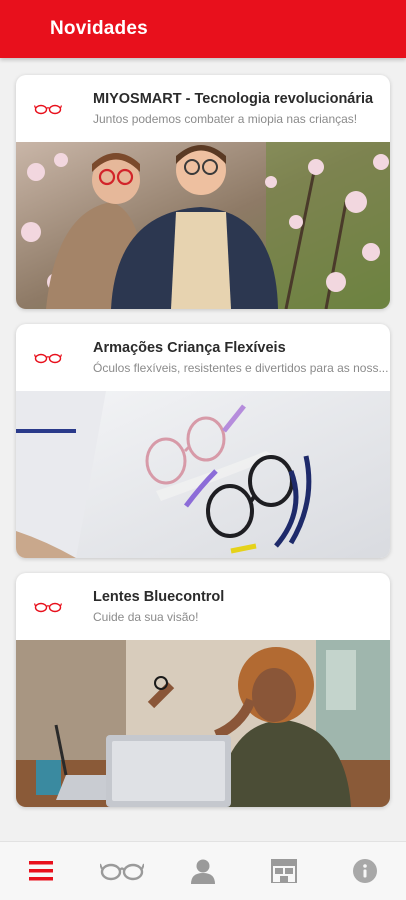  I want to click on news-card-title: Armações Criança Flexíveis, so click(189, 348).